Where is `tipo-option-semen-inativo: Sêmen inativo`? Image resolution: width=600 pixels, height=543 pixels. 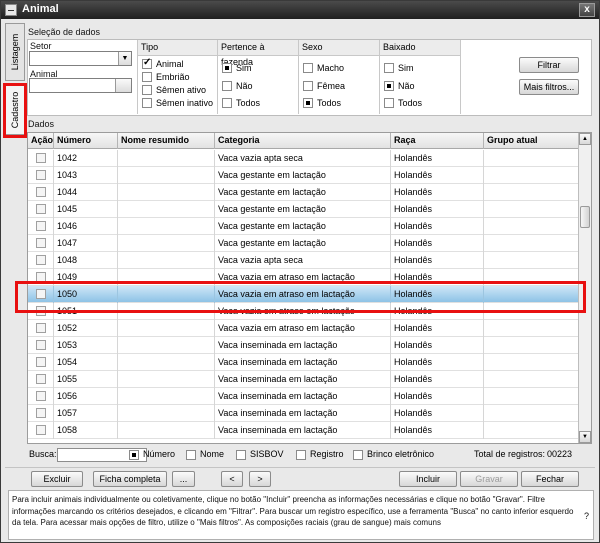 tipo-option-semen-inativo: Sêmen inativo is located at coordinates (177, 103).